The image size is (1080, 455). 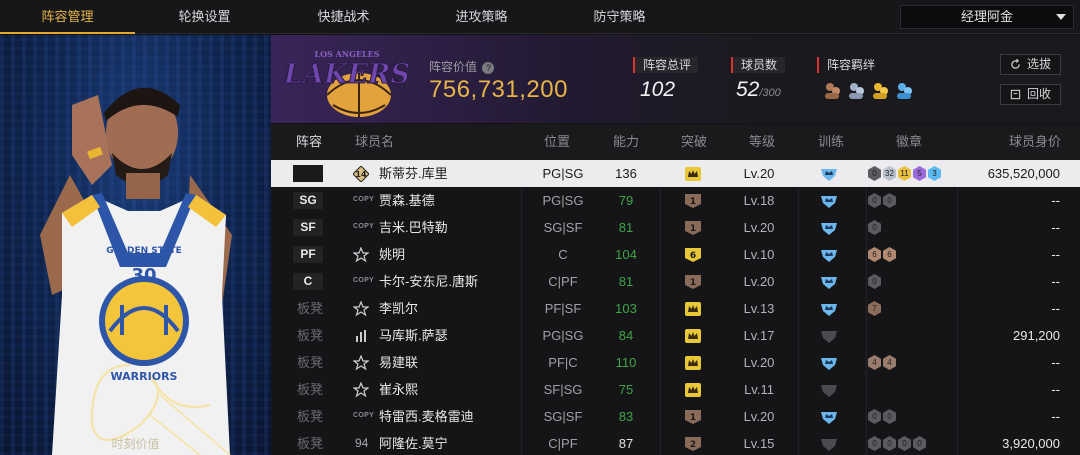 I want to click on player-value: 3,920,000, so click(x=1031, y=443).